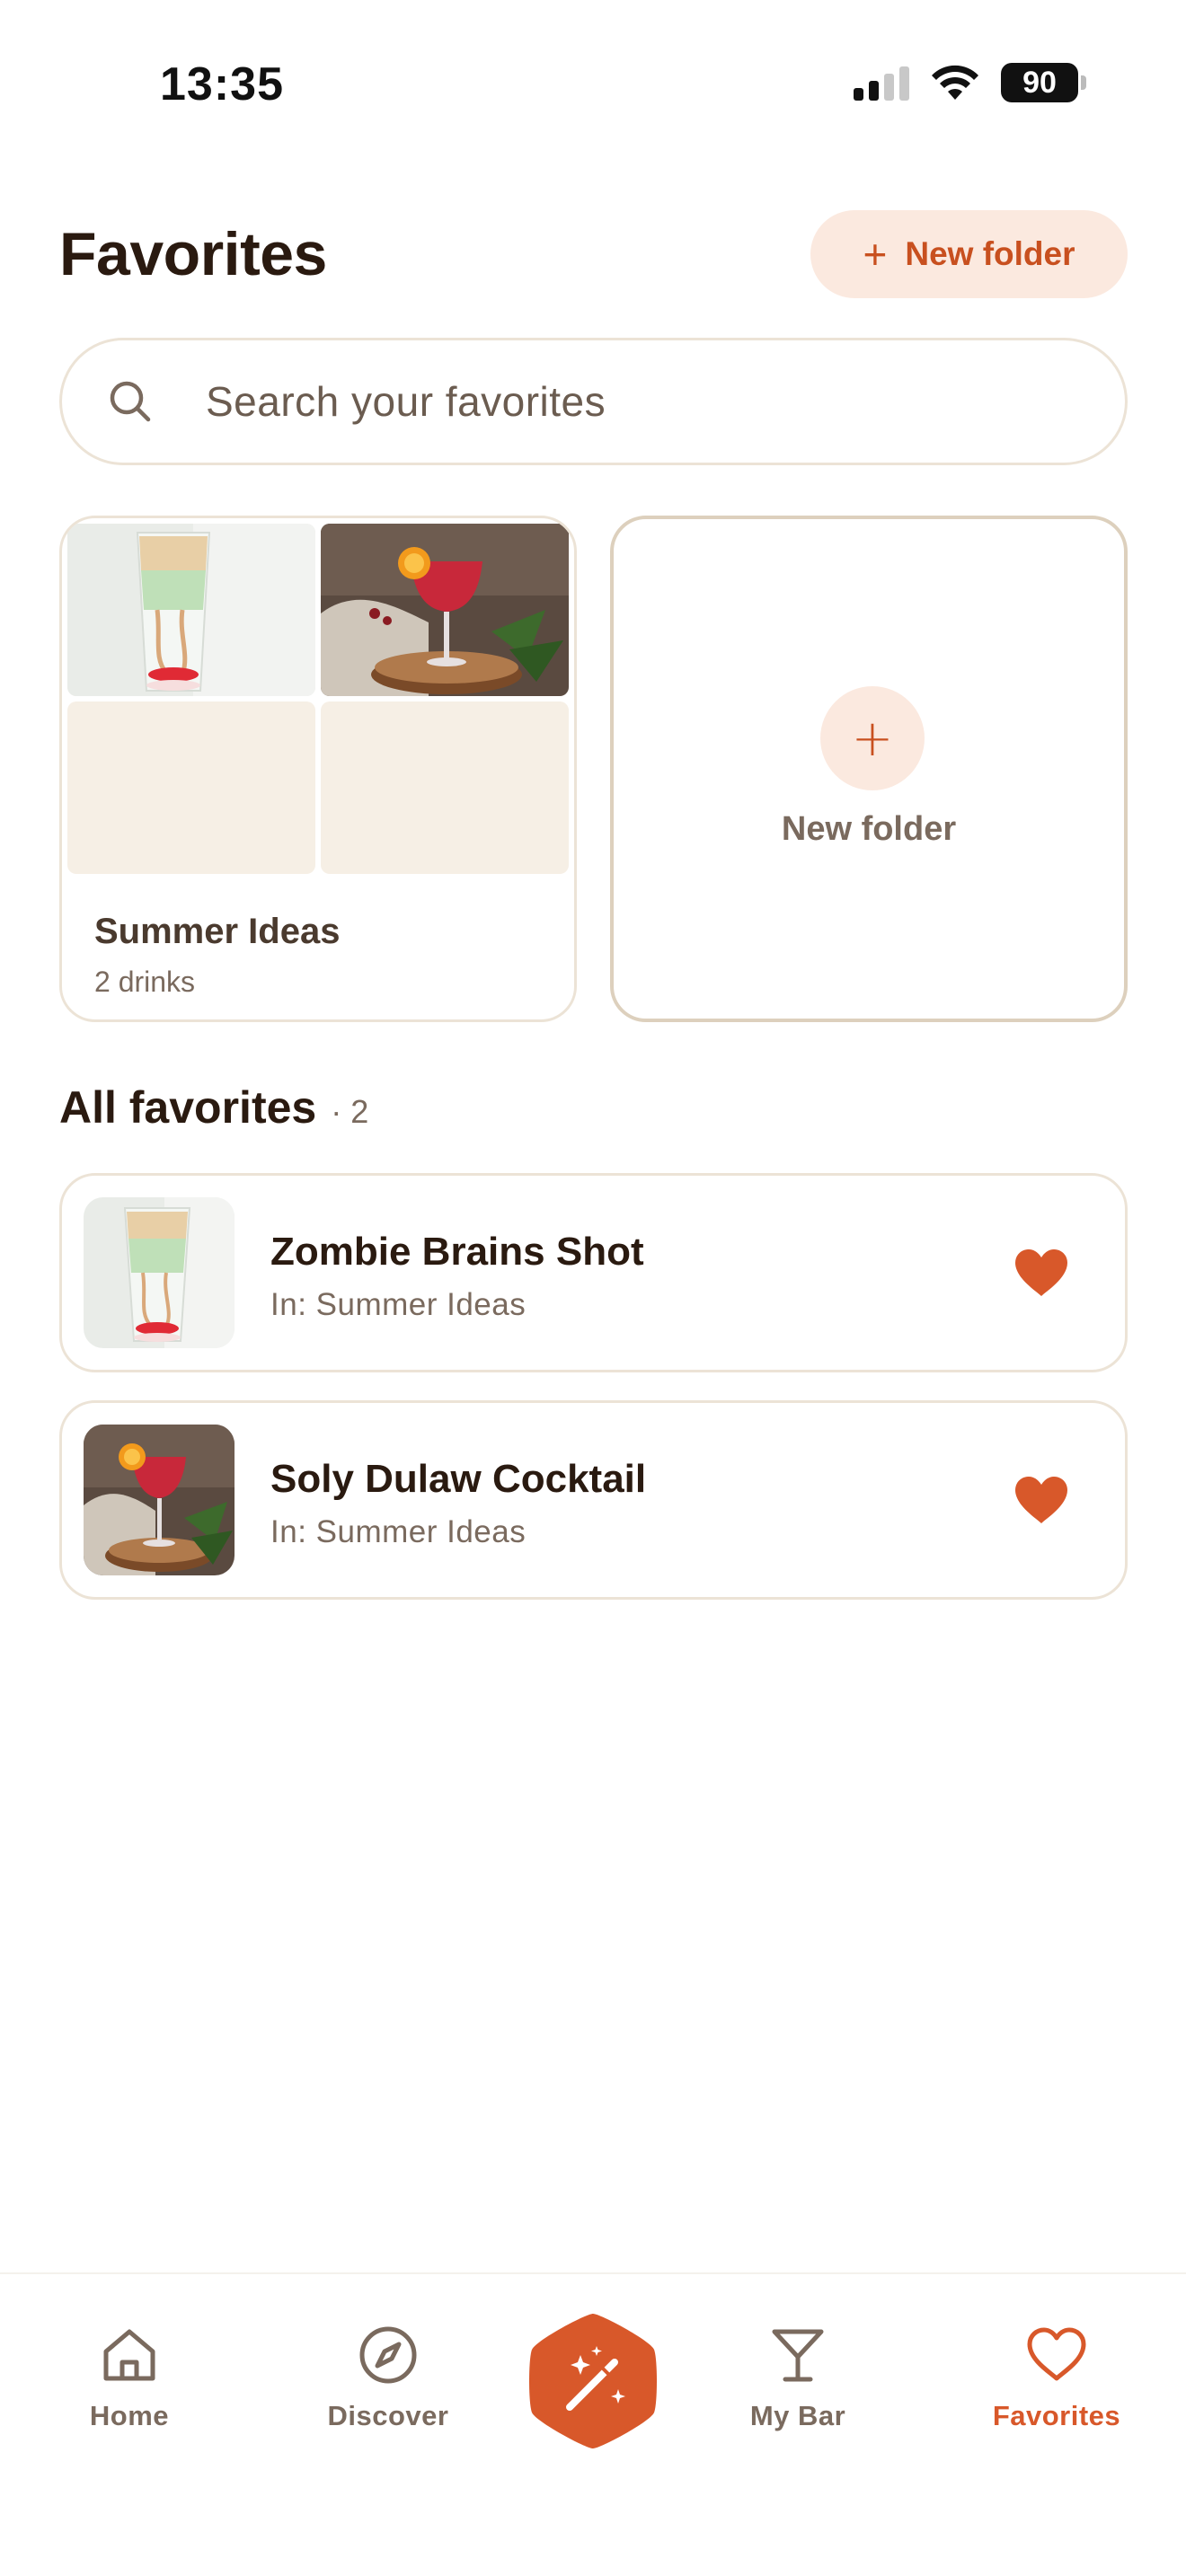 The width and height of the screenshot is (1186, 2576). Describe the element at coordinates (1056, 2415) in the screenshot. I see `nav-label: Favorites` at that location.